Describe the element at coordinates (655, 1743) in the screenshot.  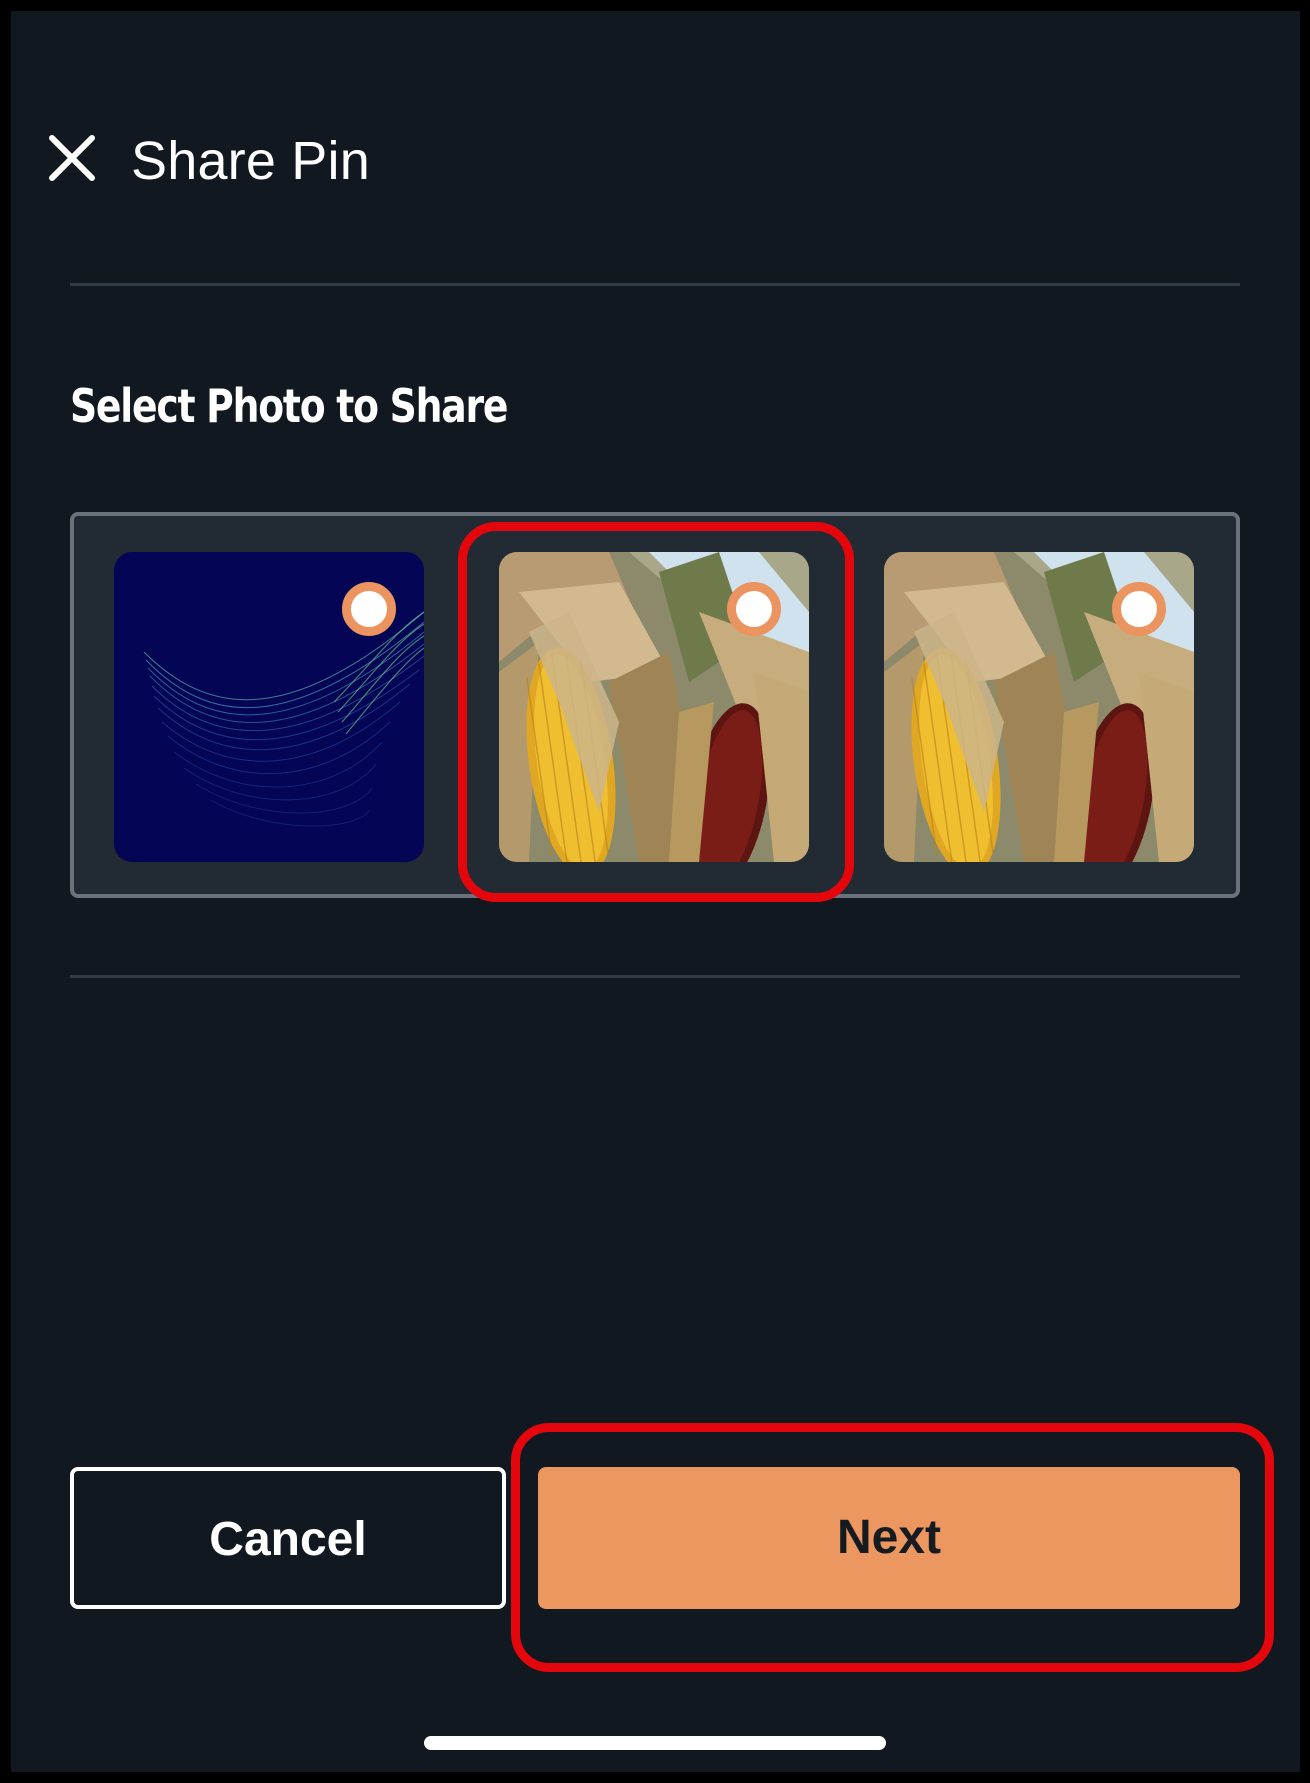
I see `home-indicator` at that location.